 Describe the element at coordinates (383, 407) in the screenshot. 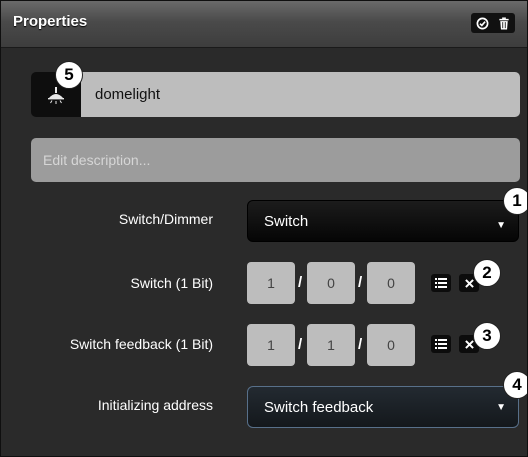

I see `initializing-address-select: Switch feedback ▼` at that location.